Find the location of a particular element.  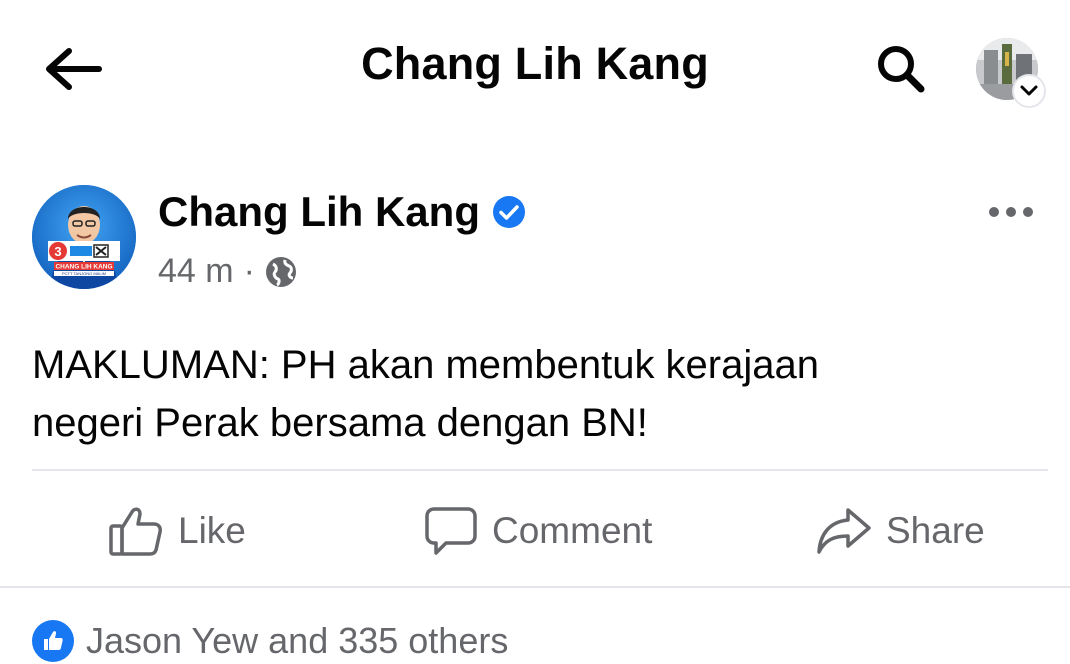

account-chevron is located at coordinates (1029, 91).